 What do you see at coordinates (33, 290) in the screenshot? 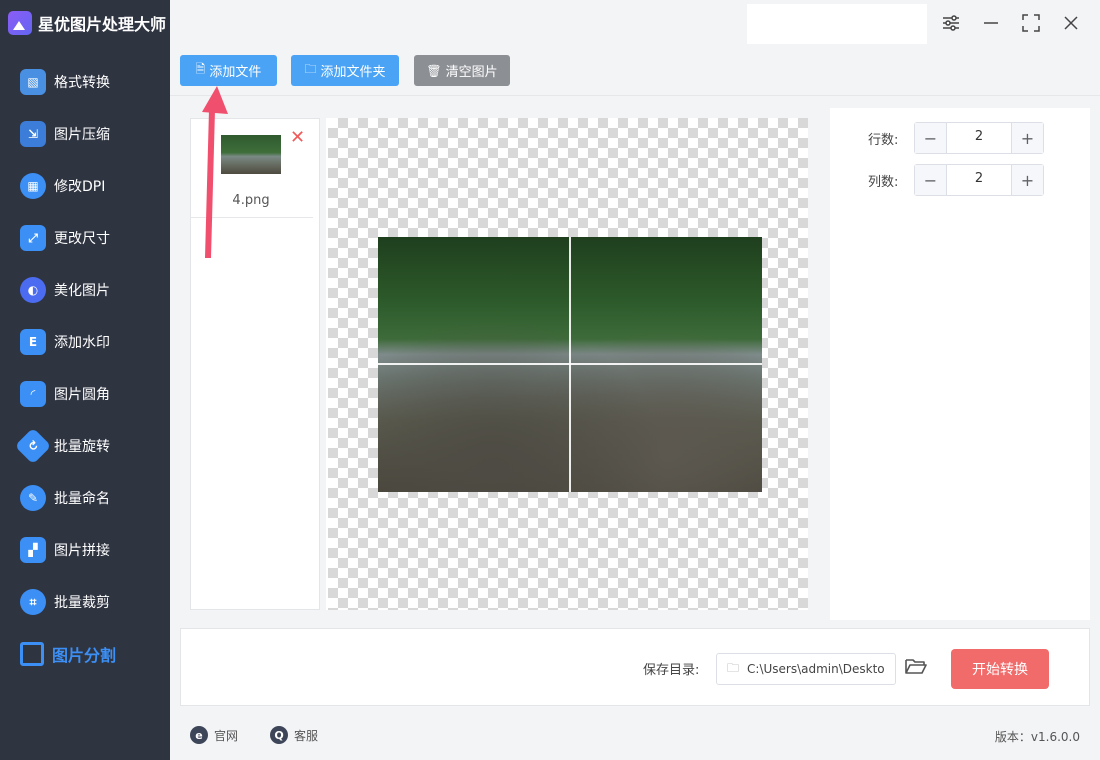
I see `beautify-icon: ◐` at bounding box center [33, 290].